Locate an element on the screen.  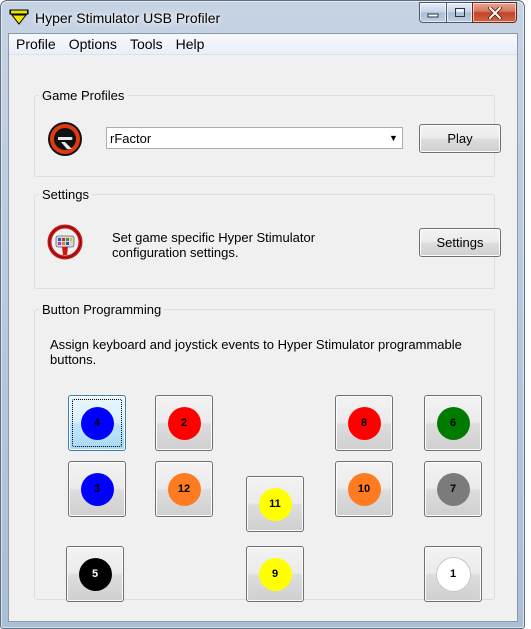
button-number-6: 6 is located at coordinates (453, 423).